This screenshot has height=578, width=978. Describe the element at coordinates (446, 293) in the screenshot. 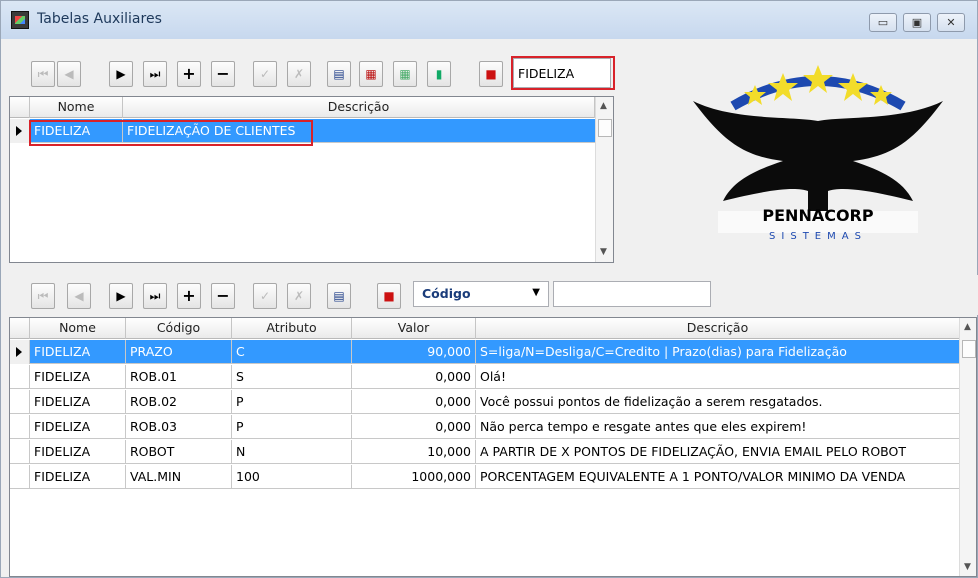

I see `field-select-label: Código` at that location.